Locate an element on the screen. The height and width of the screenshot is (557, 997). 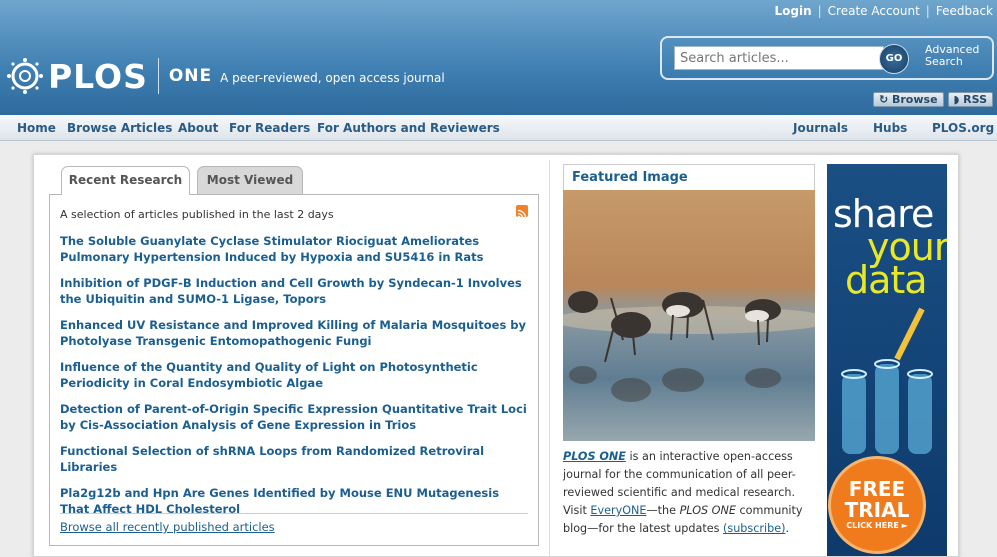
feed-buttons: ↻ Browse ◗ RSS is located at coordinates (932, 99).